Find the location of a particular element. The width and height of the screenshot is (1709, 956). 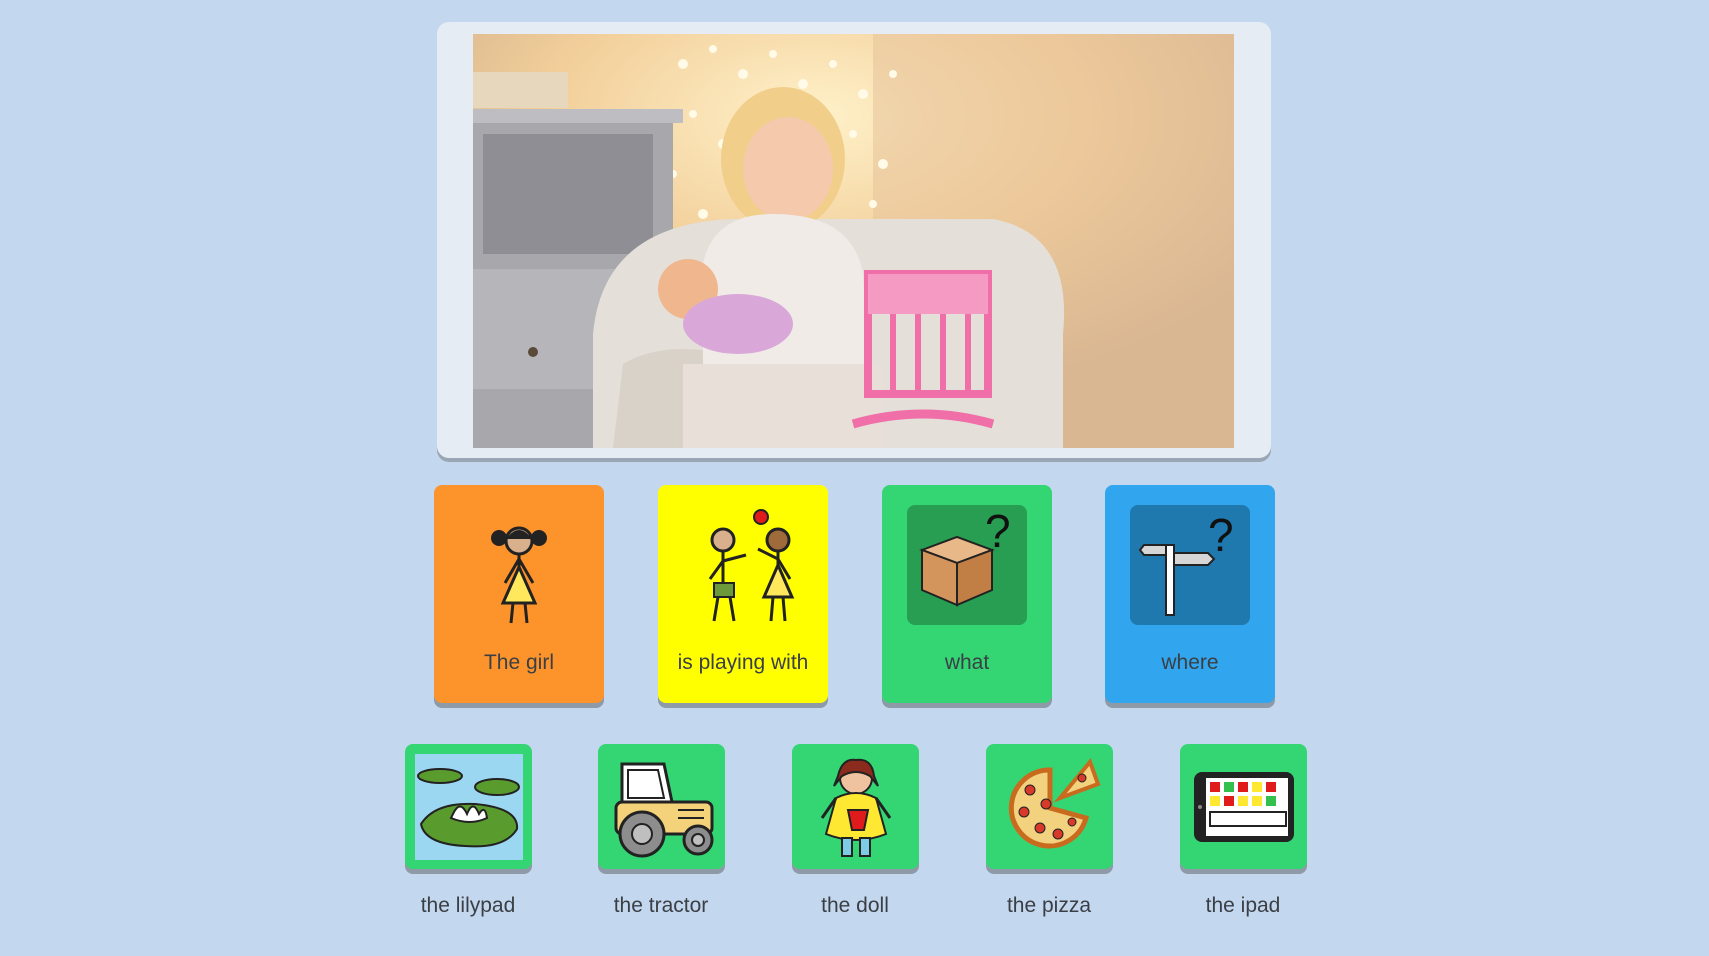

card-is-playing-with: is playing with is located at coordinates (743, 594).